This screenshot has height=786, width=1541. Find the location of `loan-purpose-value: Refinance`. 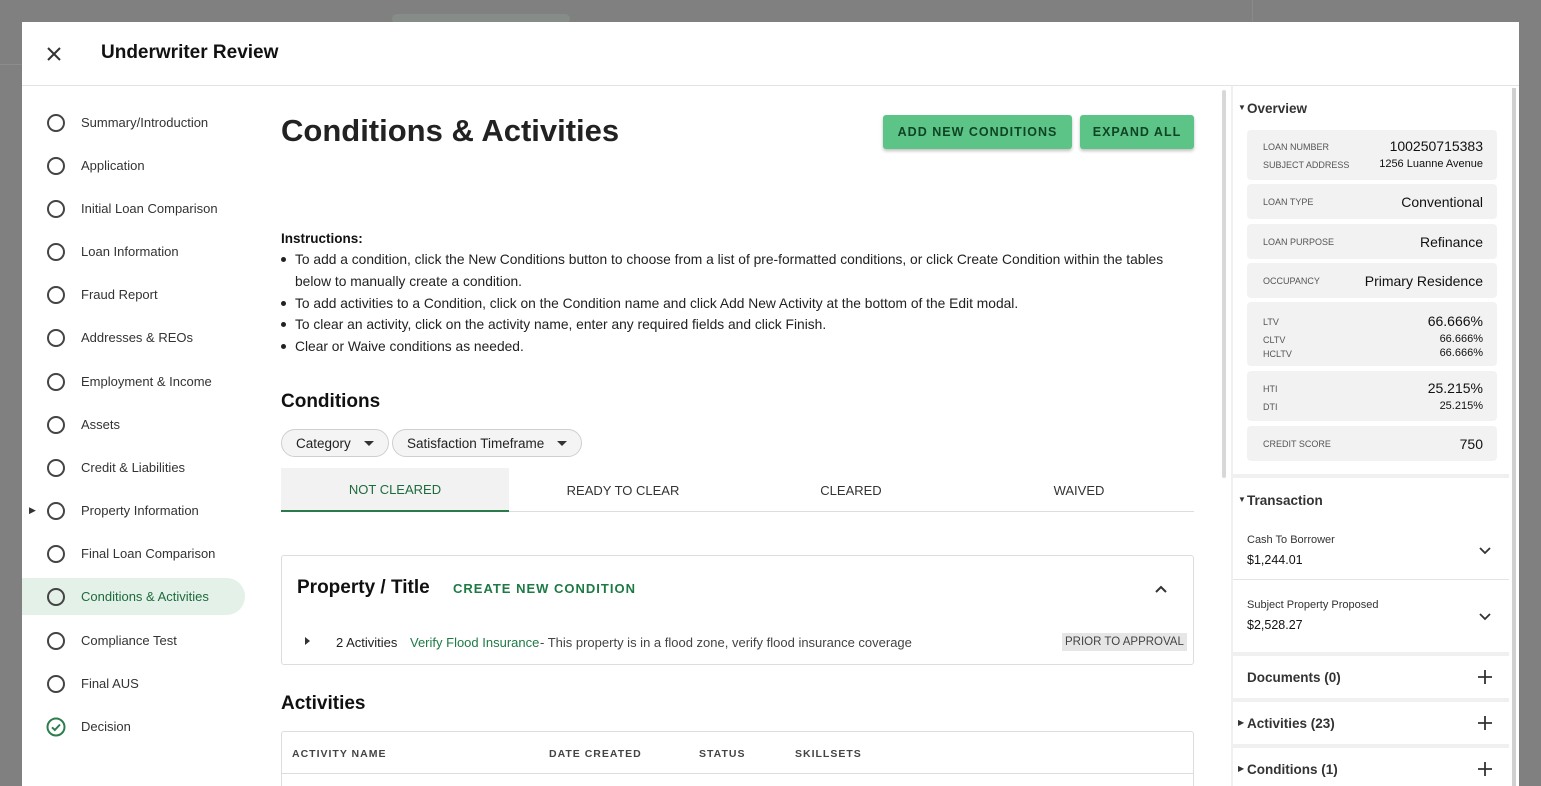

loan-purpose-value: Refinance is located at coordinates (1451, 242).